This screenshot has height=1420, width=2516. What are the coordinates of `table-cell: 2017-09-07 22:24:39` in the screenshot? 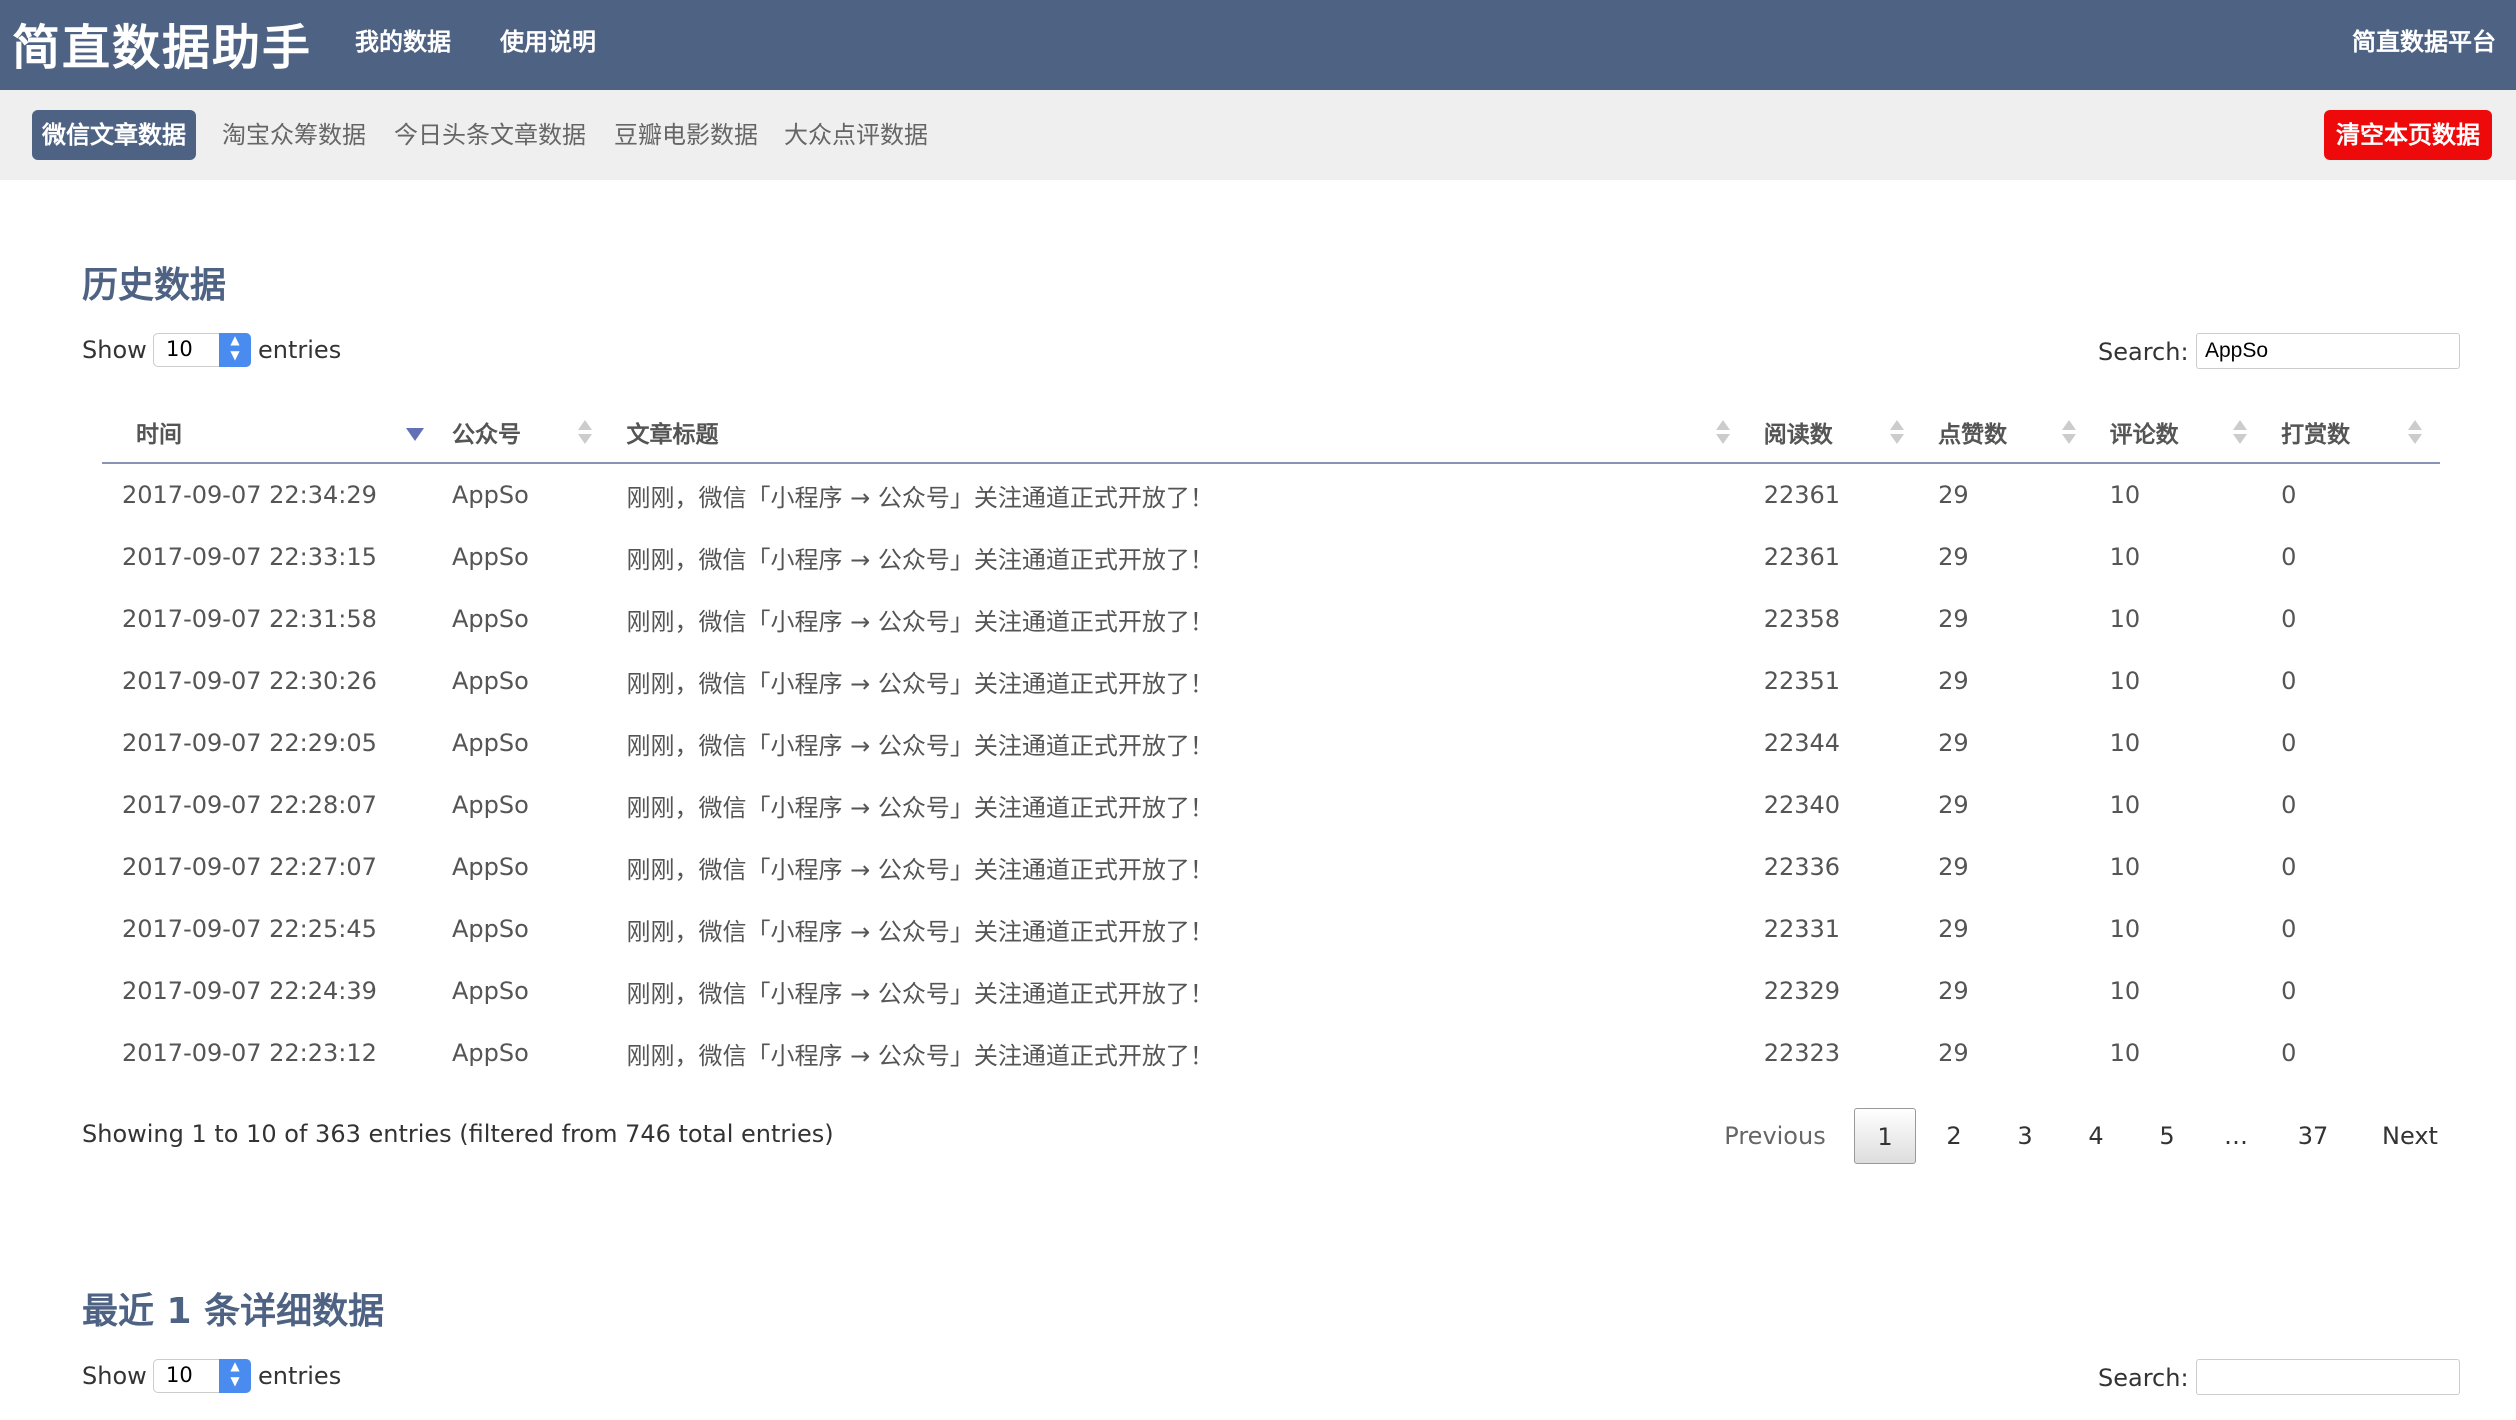 It's located at (249, 991).